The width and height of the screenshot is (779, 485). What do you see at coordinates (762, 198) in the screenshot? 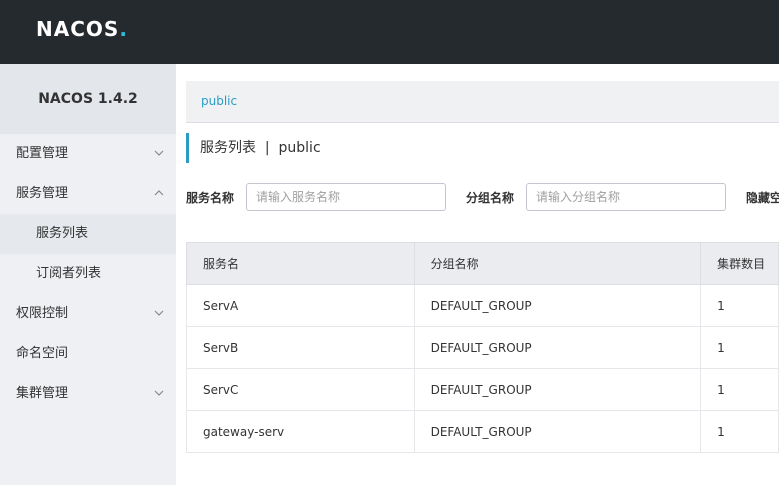
I see `hide-empty-label: 隐藏空` at bounding box center [762, 198].